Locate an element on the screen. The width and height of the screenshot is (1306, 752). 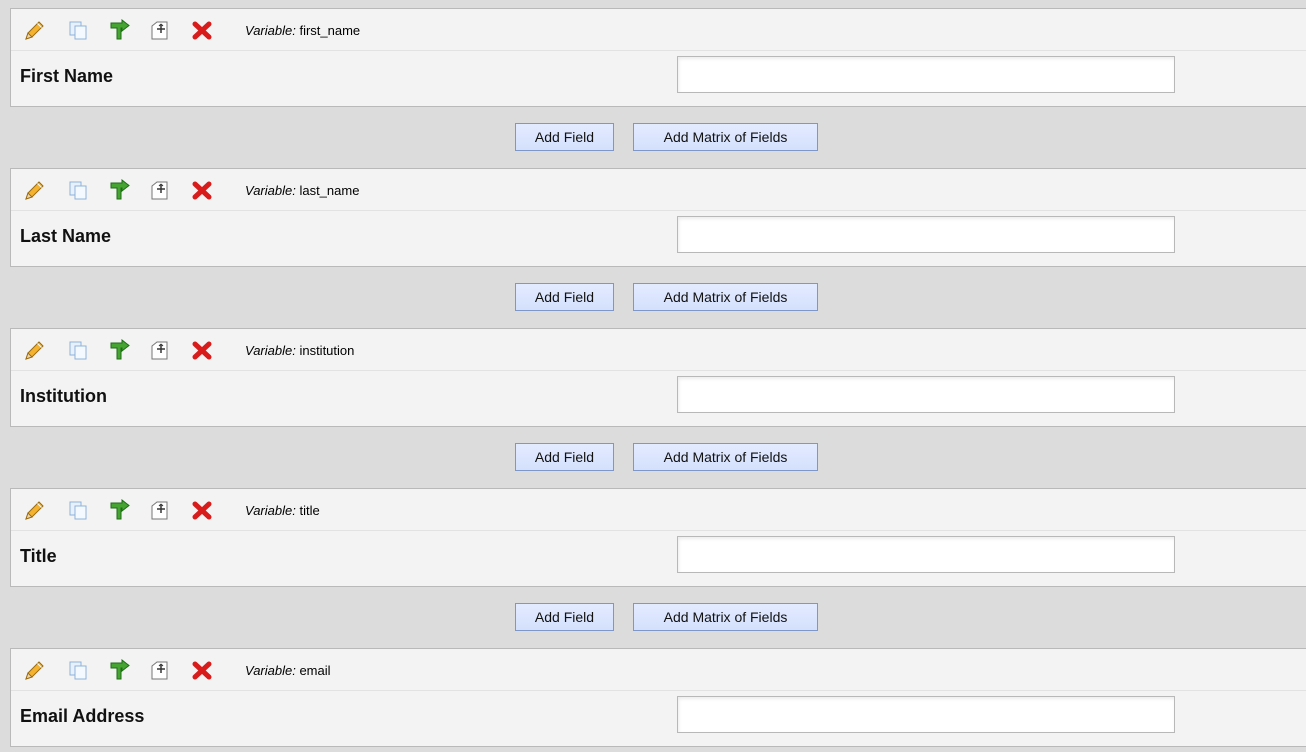
field-toolbar: Variable: last_name is located at coordinates (658, 190).